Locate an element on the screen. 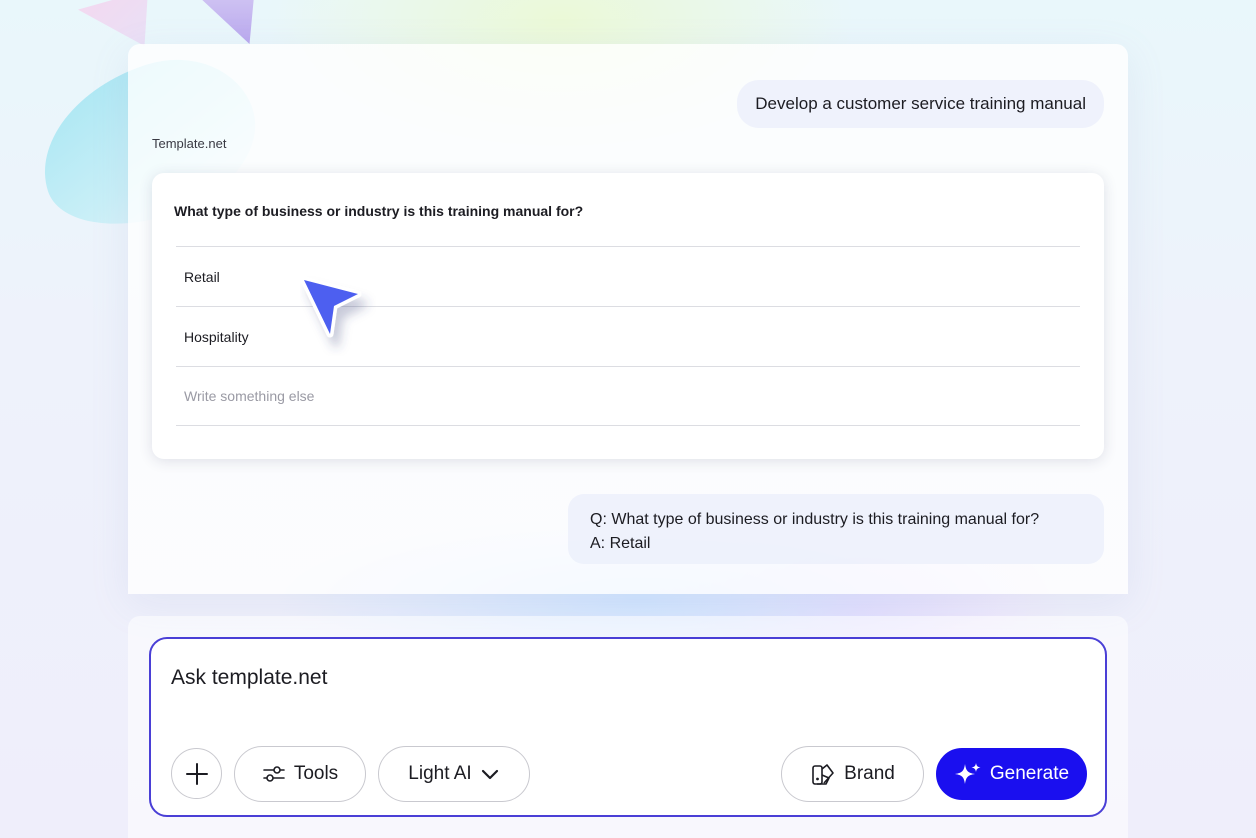 This screenshot has width=1256, height=838. brand-label: Brand is located at coordinates (869, 773).